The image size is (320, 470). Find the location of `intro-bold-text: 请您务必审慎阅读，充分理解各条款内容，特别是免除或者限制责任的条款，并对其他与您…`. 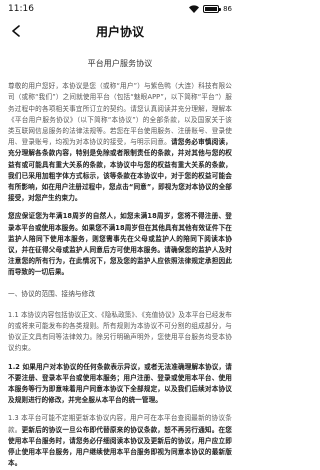

intro-bold-text: 请您务必审慎阅读，充分理解各条款内容，特别是免除或者限制责任的条款，并对其他与您… is located at coordinates (120, 170).